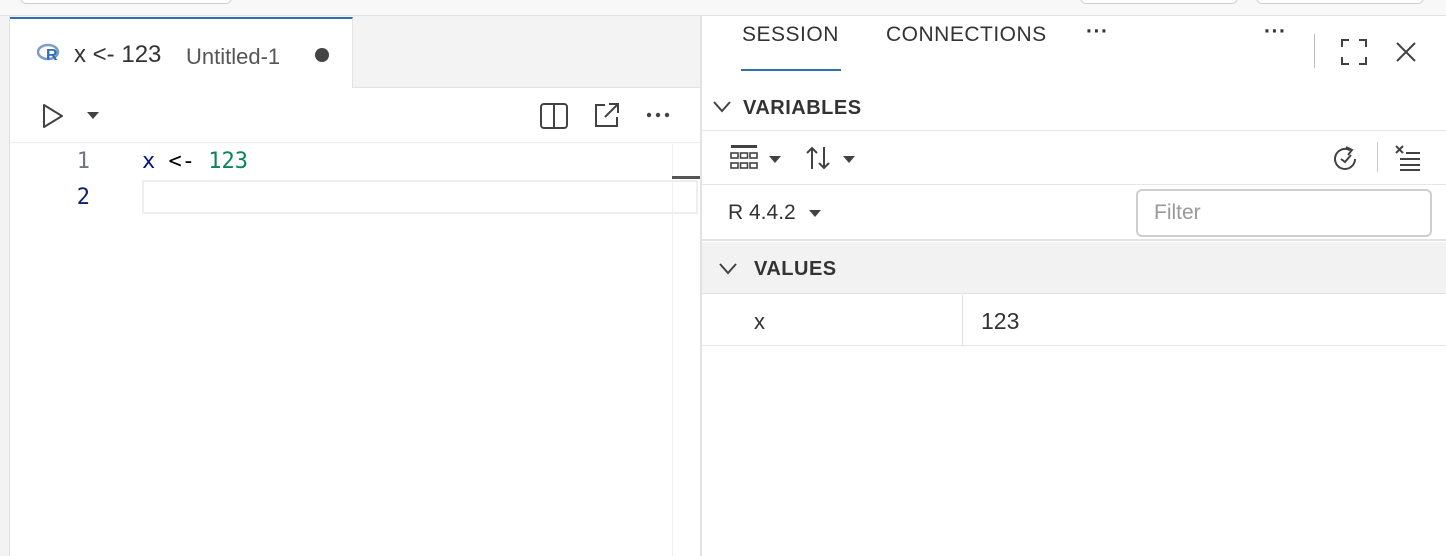 Image resolution: width=1446 pixels, height=556 pixels. I want to click on sort-icon, so click(818, 158).